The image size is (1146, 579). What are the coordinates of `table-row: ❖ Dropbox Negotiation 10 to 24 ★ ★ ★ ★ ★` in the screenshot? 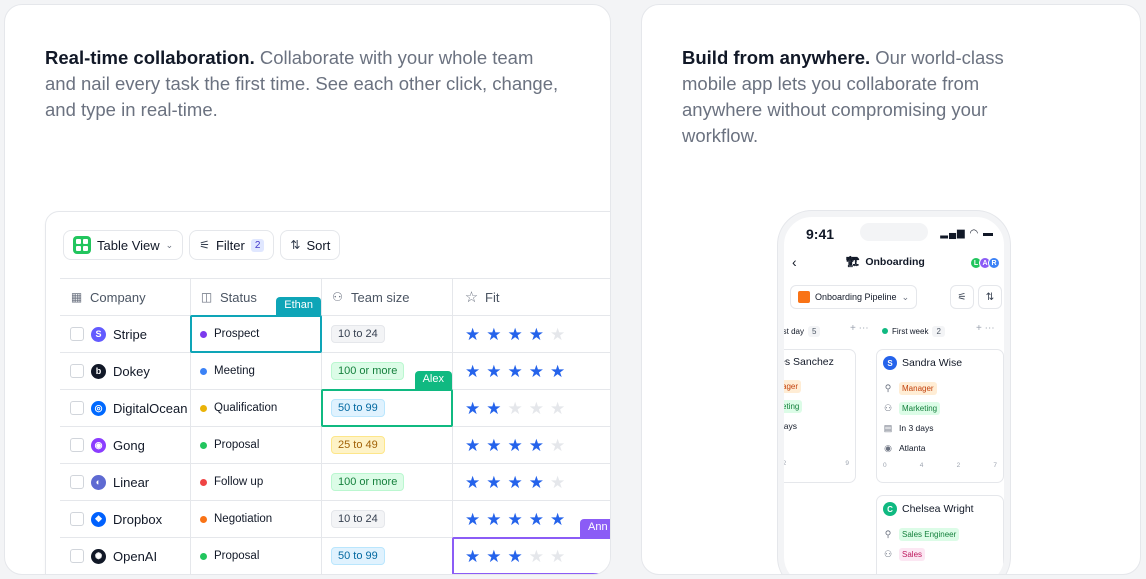 It's located at (335, 519).